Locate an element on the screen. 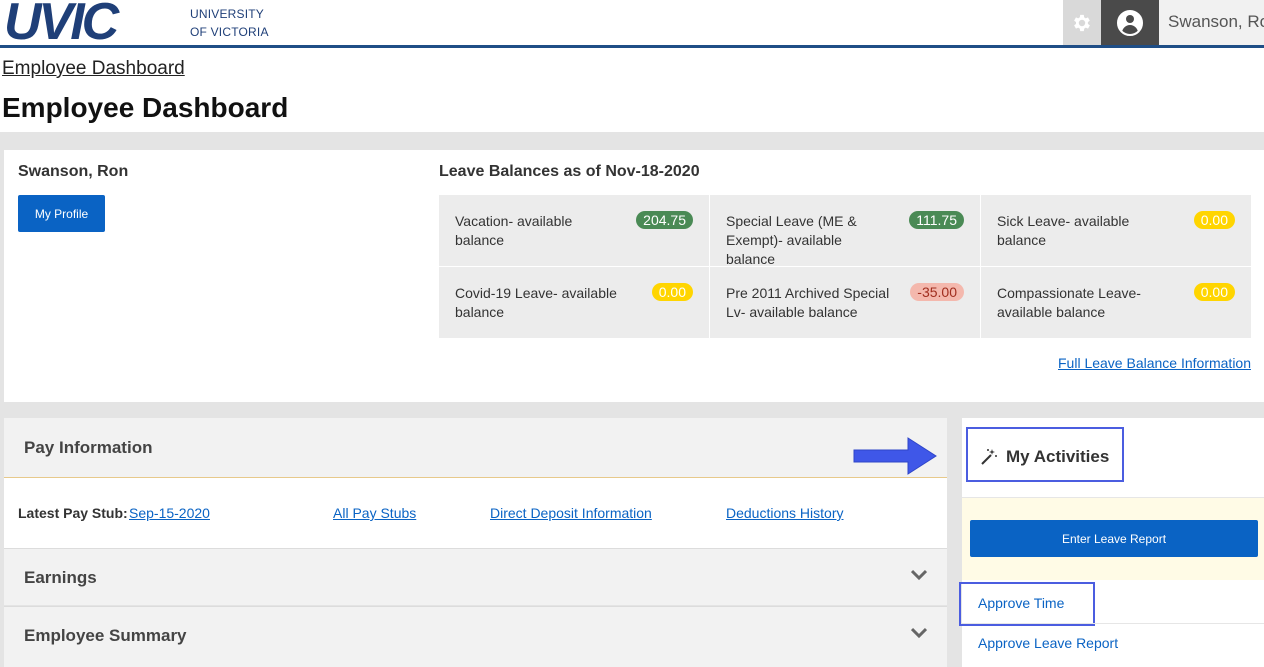  divider is located at coordinates (1113, 623).